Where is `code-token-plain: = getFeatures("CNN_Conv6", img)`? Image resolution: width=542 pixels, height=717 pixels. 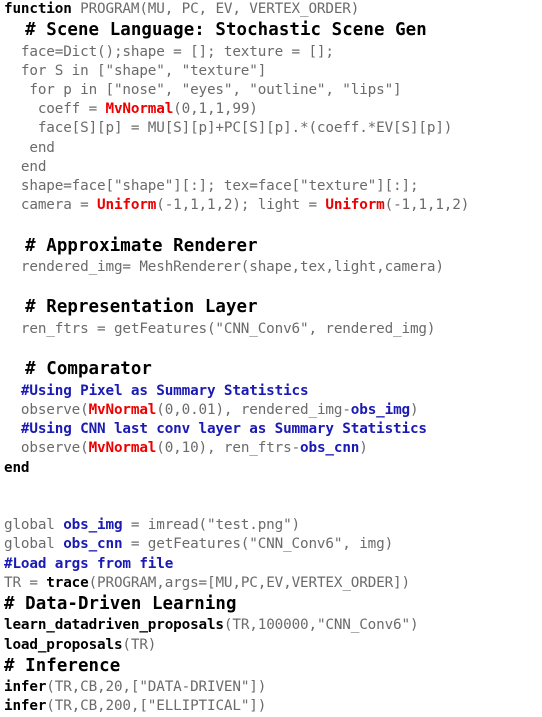 code-token-plain: = getFeatures("CNN_Conv6", img) is located at coordinates (258, 544).